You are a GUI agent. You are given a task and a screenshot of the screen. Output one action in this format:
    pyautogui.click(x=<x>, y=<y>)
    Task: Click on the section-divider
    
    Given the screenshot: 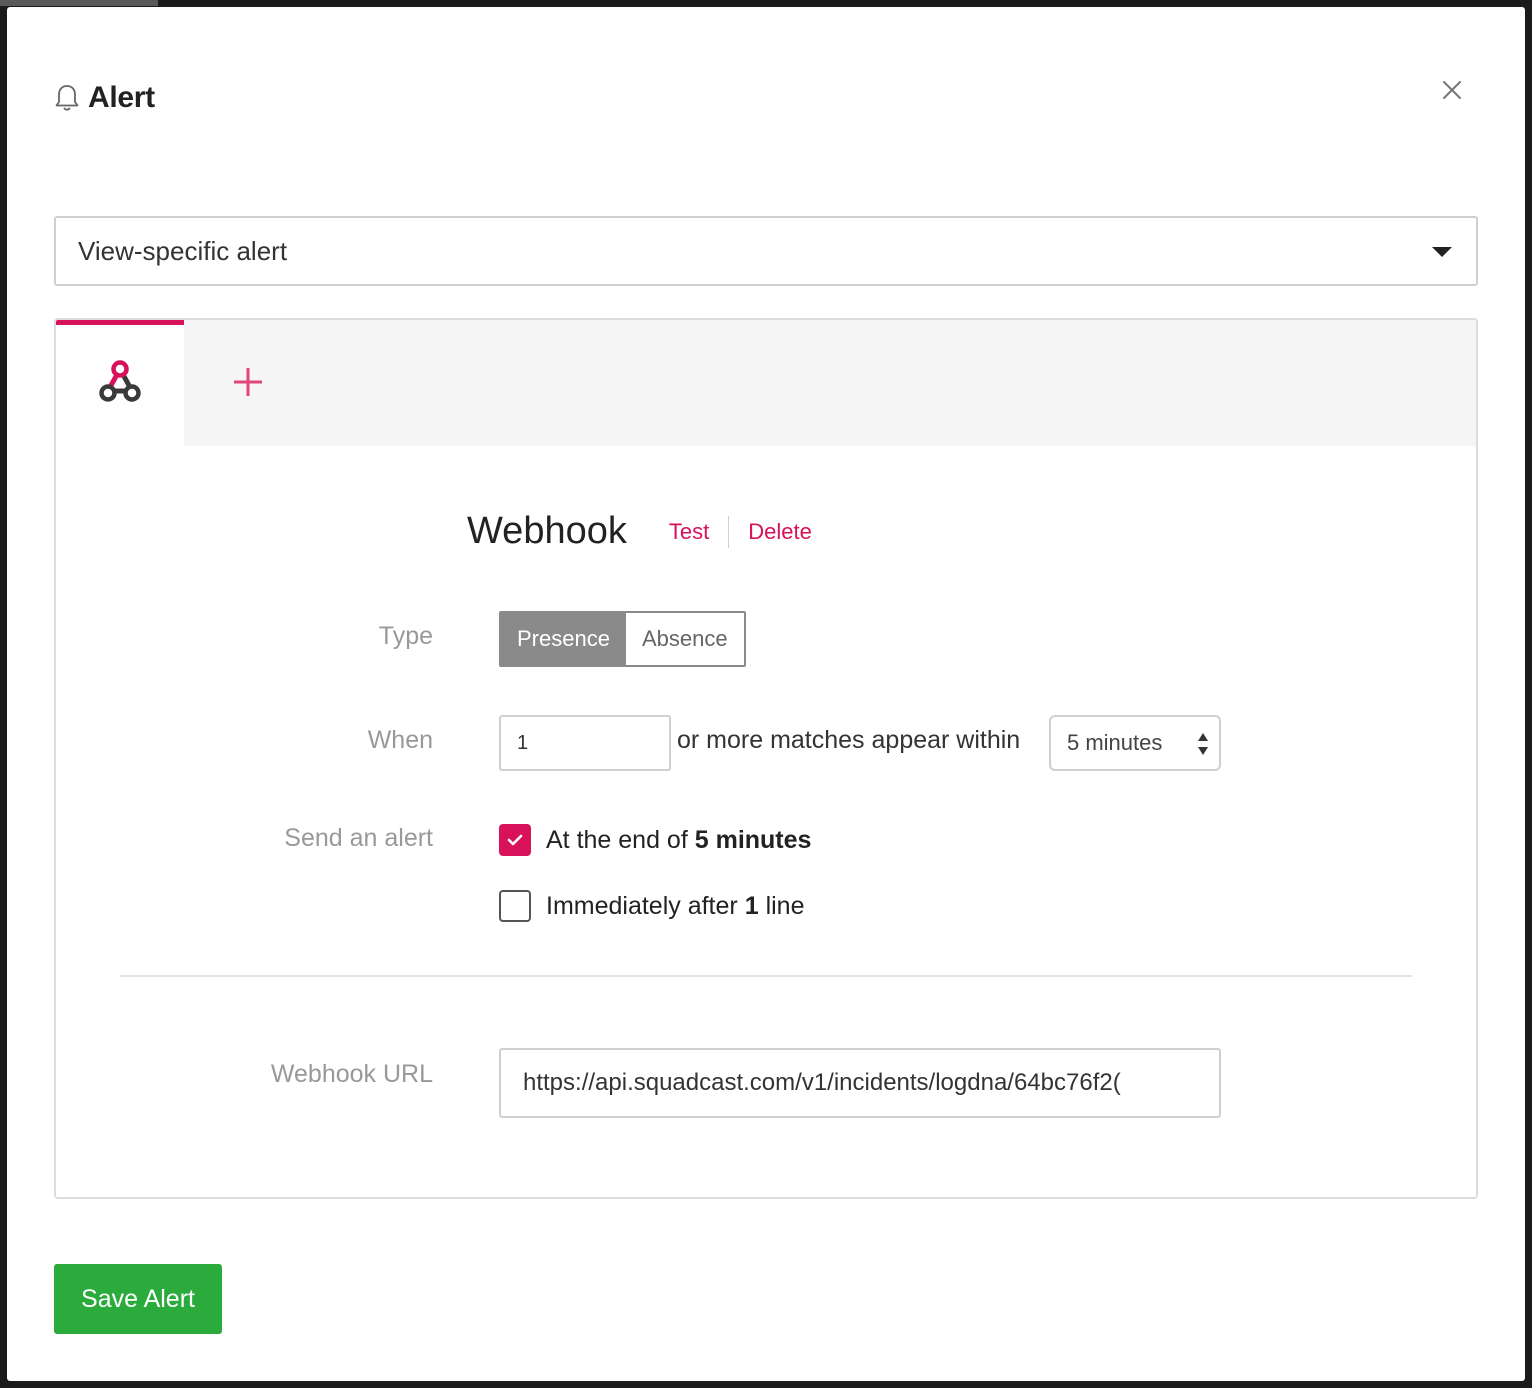 What is the action you would take?
    pyautogui.click(x=766, y=976)
    